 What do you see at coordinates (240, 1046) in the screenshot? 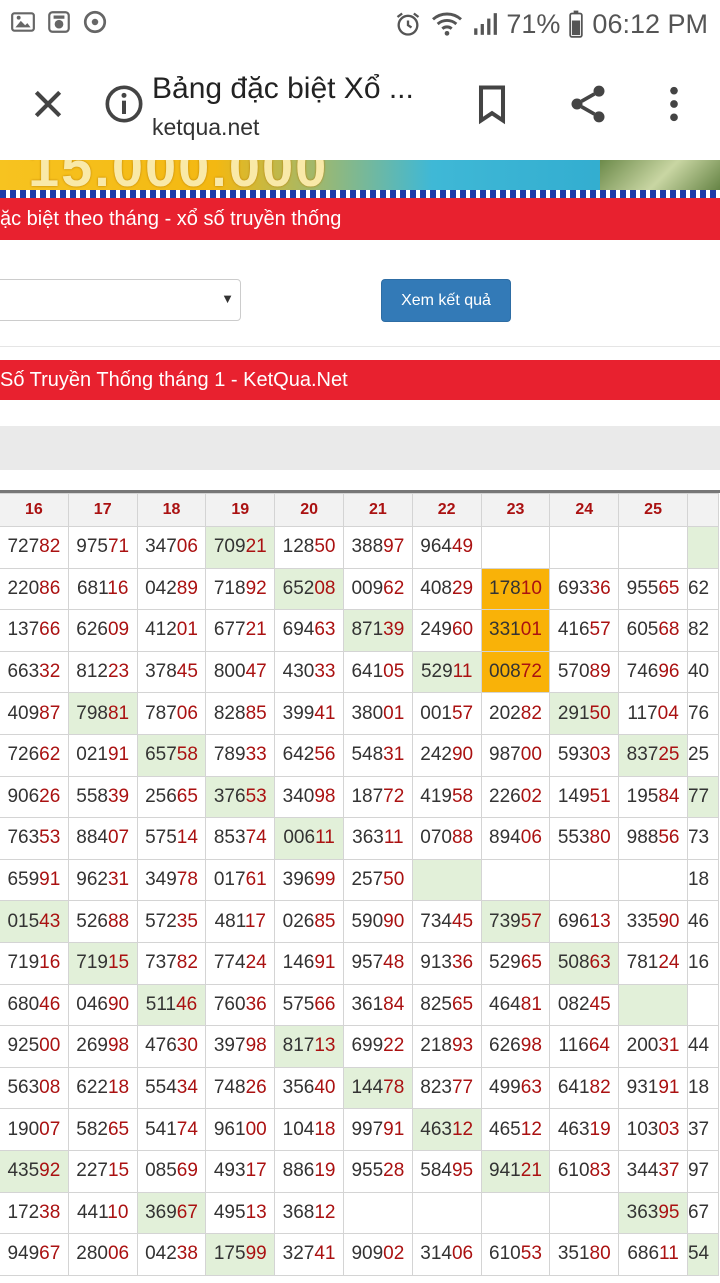
I see `result-cell: 39798` at bounding box center [240, 1046].